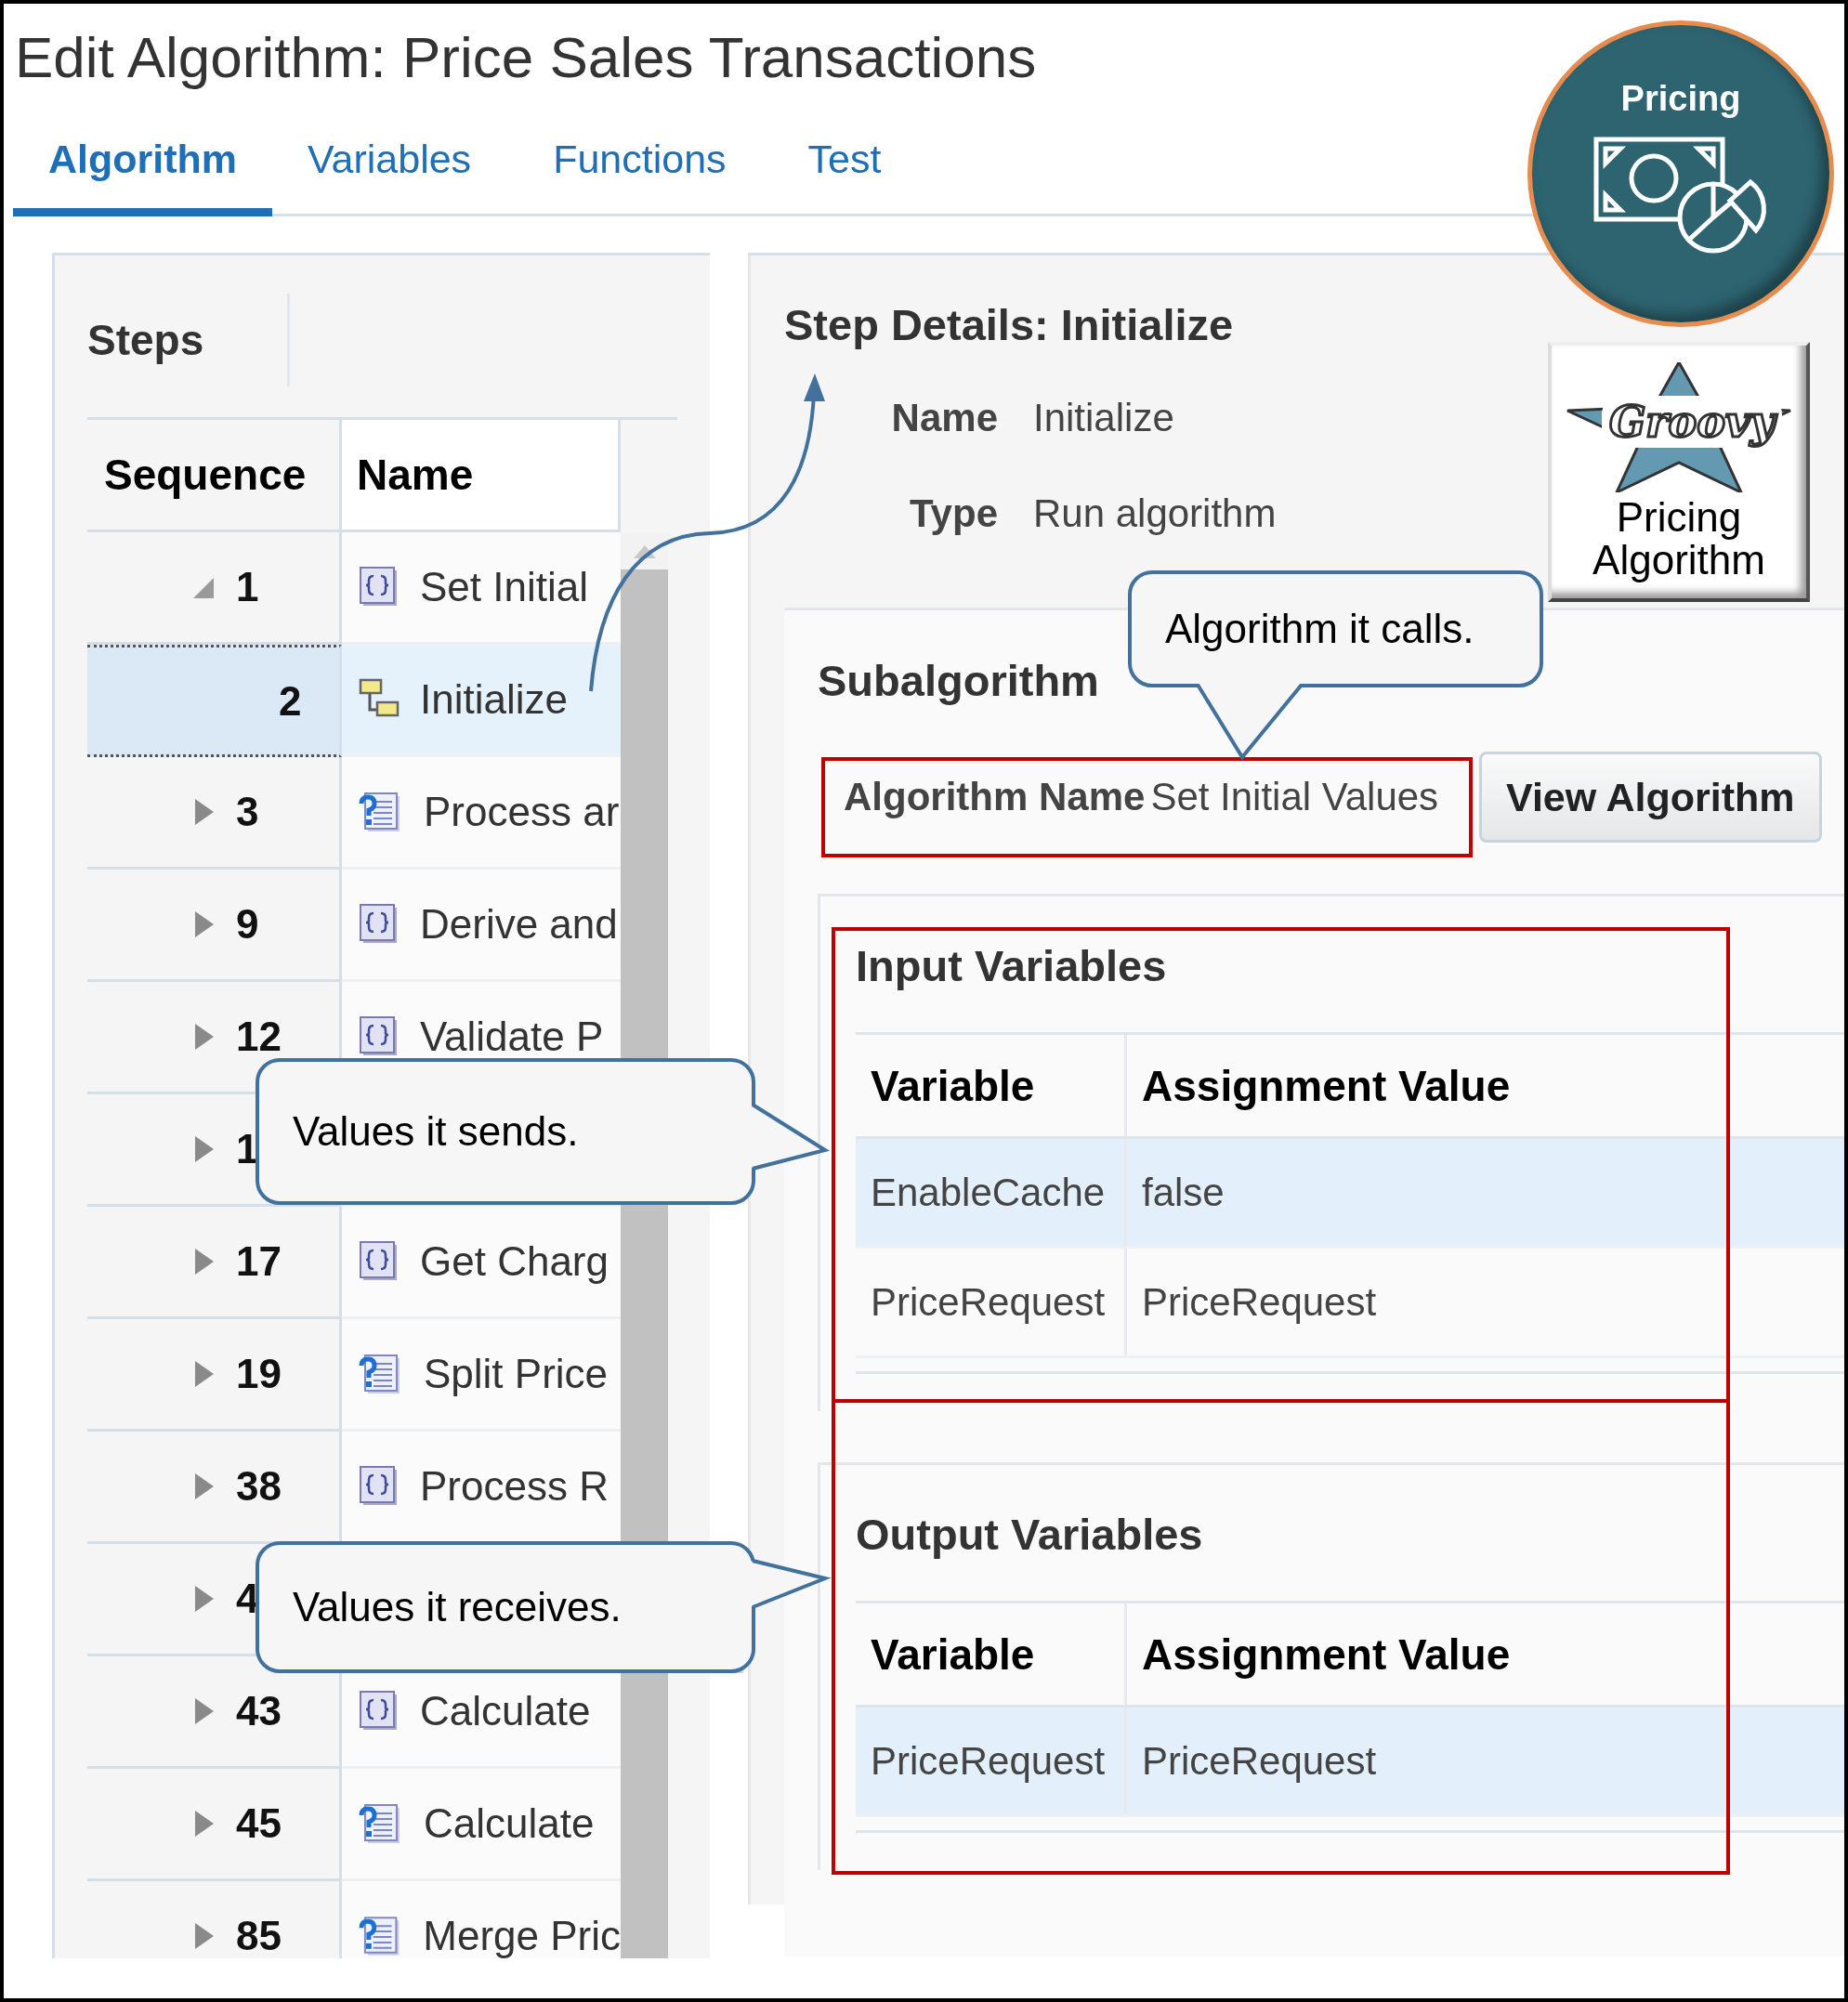  What do you see at coordinates (526, 57) in the screenshot?
I see `page-title: Edit Algorithm: Price Sales Transactions` at bounding box center [526, 57].